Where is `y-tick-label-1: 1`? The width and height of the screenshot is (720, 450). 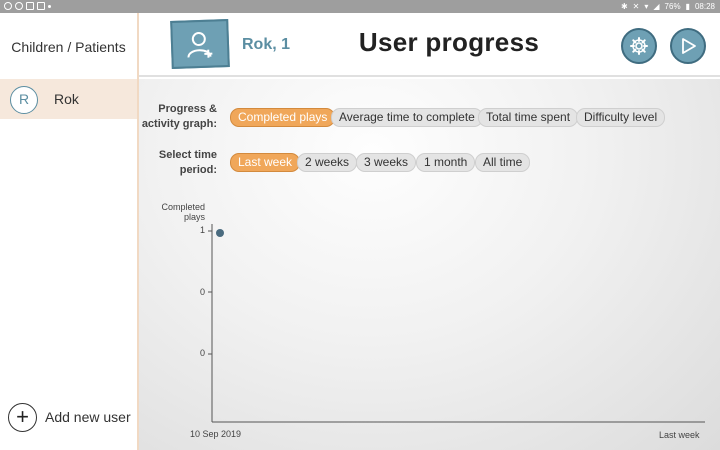 y-tick-label-1: 1 is located at coordinates (202, 230).